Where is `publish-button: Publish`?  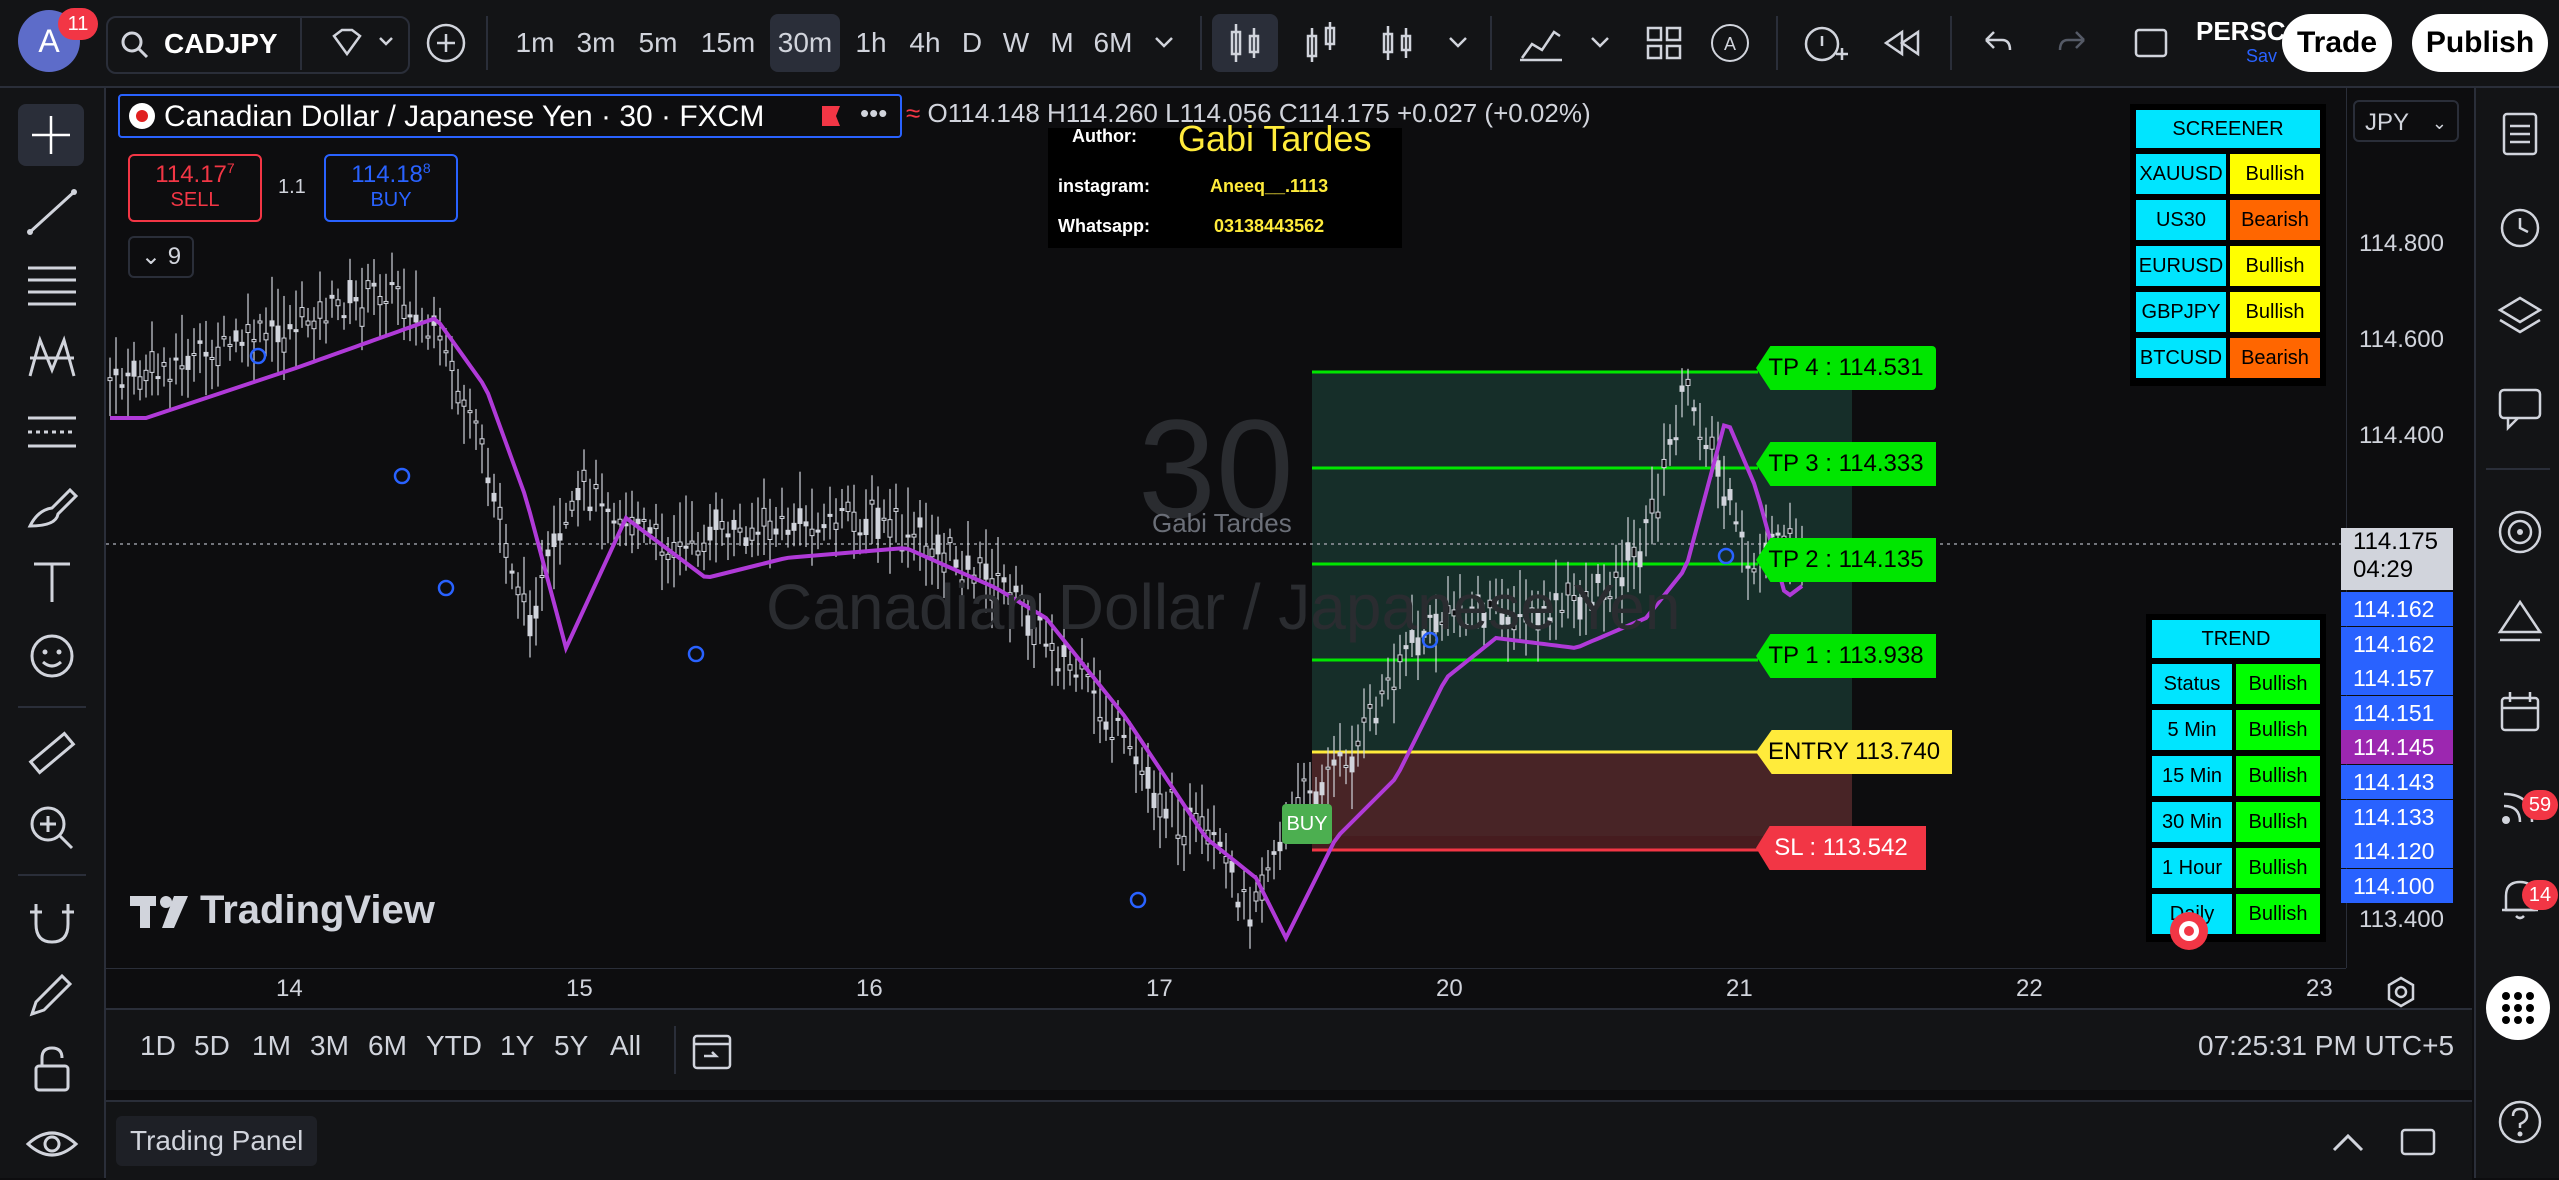 publish-button: Publish is located at coordinates (2480, 43).